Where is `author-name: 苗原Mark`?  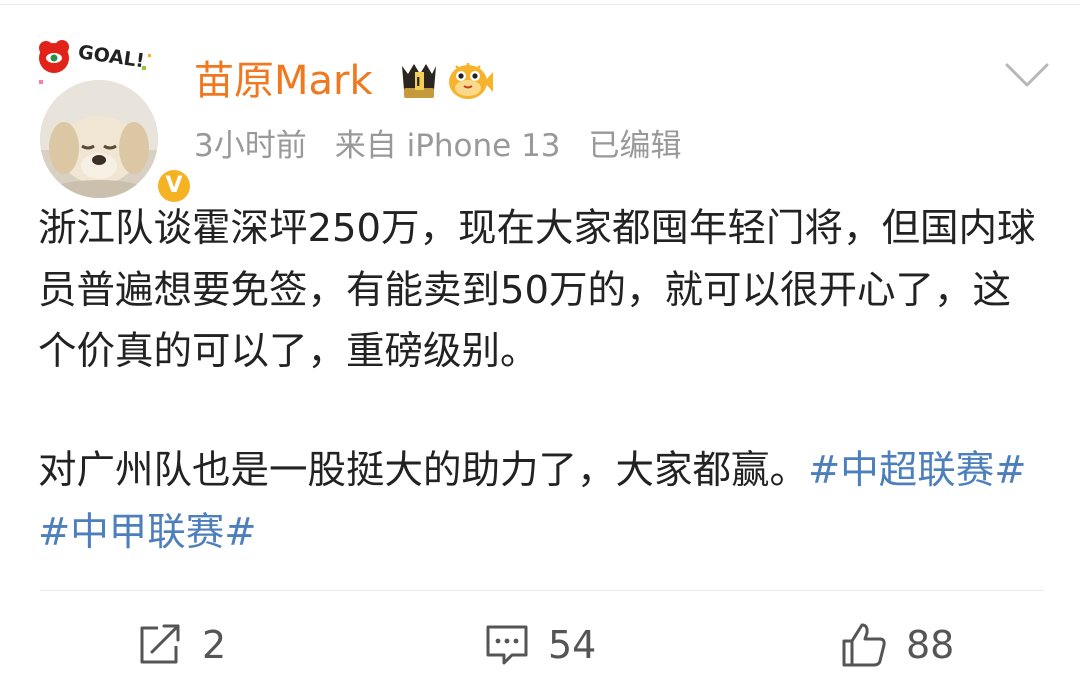
author-name: 苗原Mark is located at coordinates (283, 81).